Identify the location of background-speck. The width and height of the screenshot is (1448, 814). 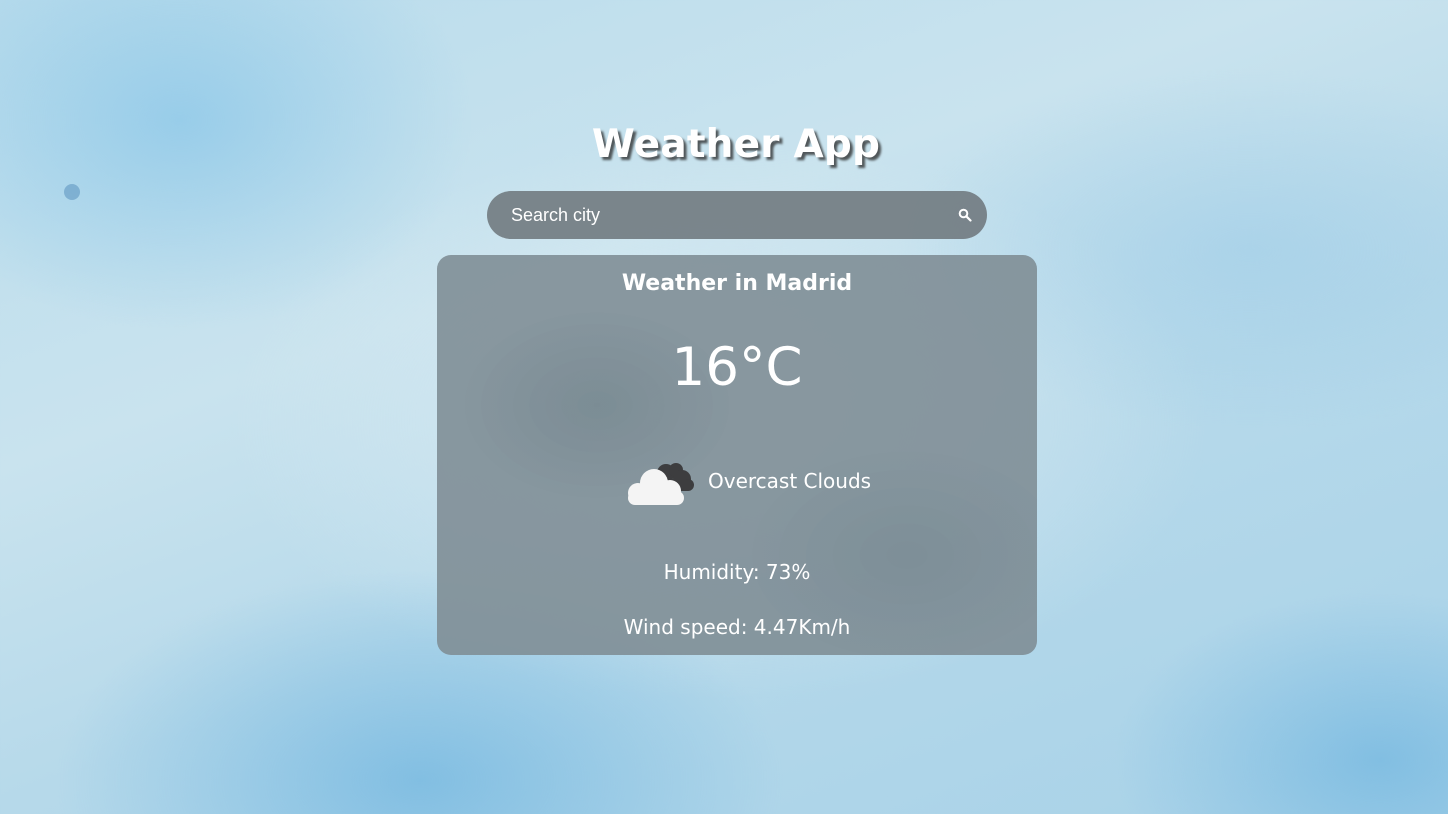
(72, 192).